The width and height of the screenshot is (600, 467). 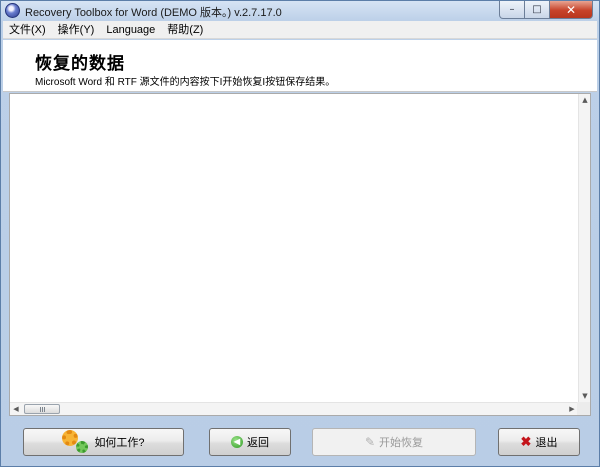 What do you see at coordinates (76, 30) in the screenshot?
I see `menu-operation: 操作(Y)` at bounding box center [76, 30].